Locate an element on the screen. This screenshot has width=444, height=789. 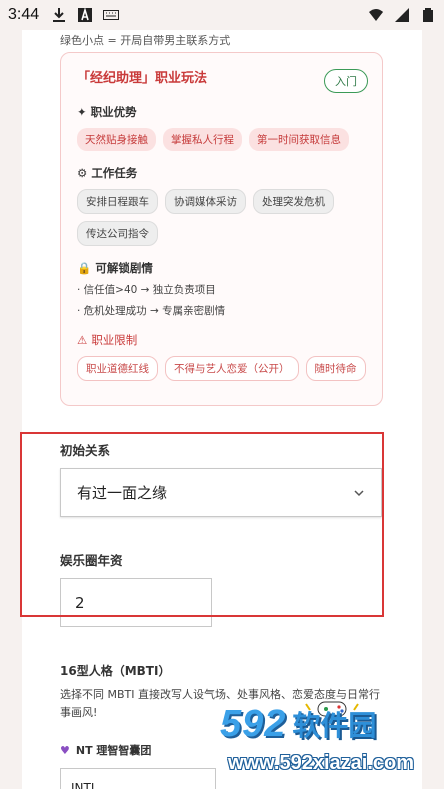
unlock-section-title: 🔒 可解锁剧情 is located at coordinates (115, 268).